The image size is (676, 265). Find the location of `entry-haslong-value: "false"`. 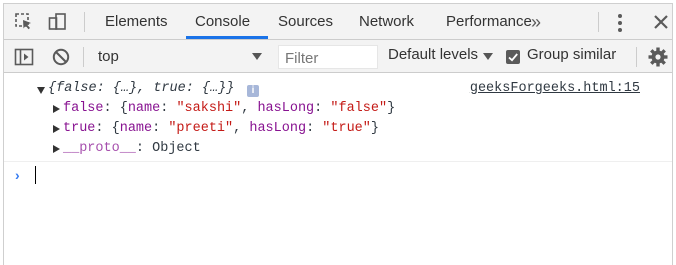

entry-haslong-value: "false" is located at coordinates (359, 108).